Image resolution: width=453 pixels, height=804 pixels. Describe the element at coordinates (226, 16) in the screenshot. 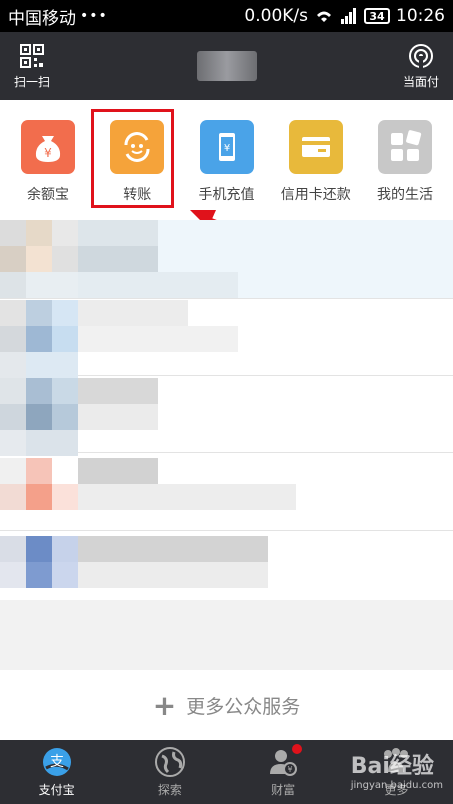

I see `status-bar: 中国移动 ••• 0.00K/s 34 10:26` at that location.